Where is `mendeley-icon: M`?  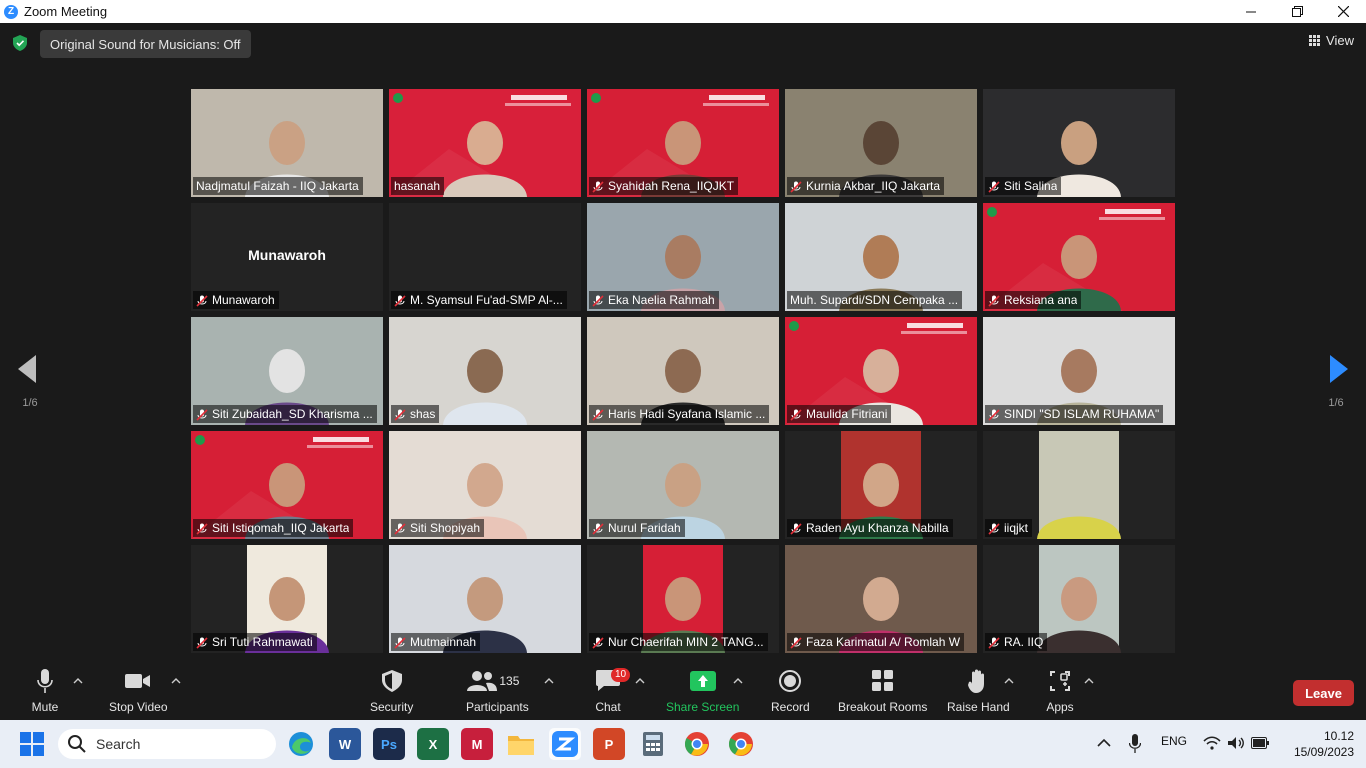 mendeley-icon: M is located at coordinates (477, 744).